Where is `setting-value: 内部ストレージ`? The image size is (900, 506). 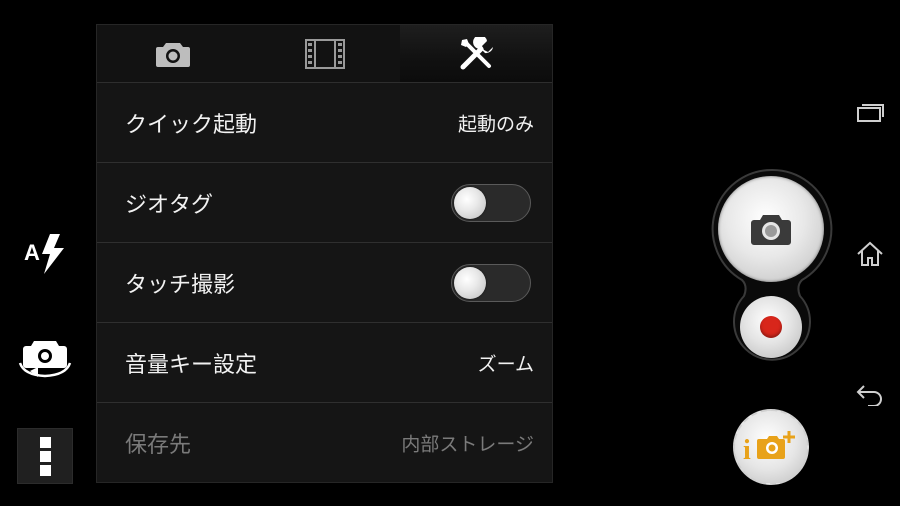
setting-value: 内部ストレージ is located at coordinates (467, 444).